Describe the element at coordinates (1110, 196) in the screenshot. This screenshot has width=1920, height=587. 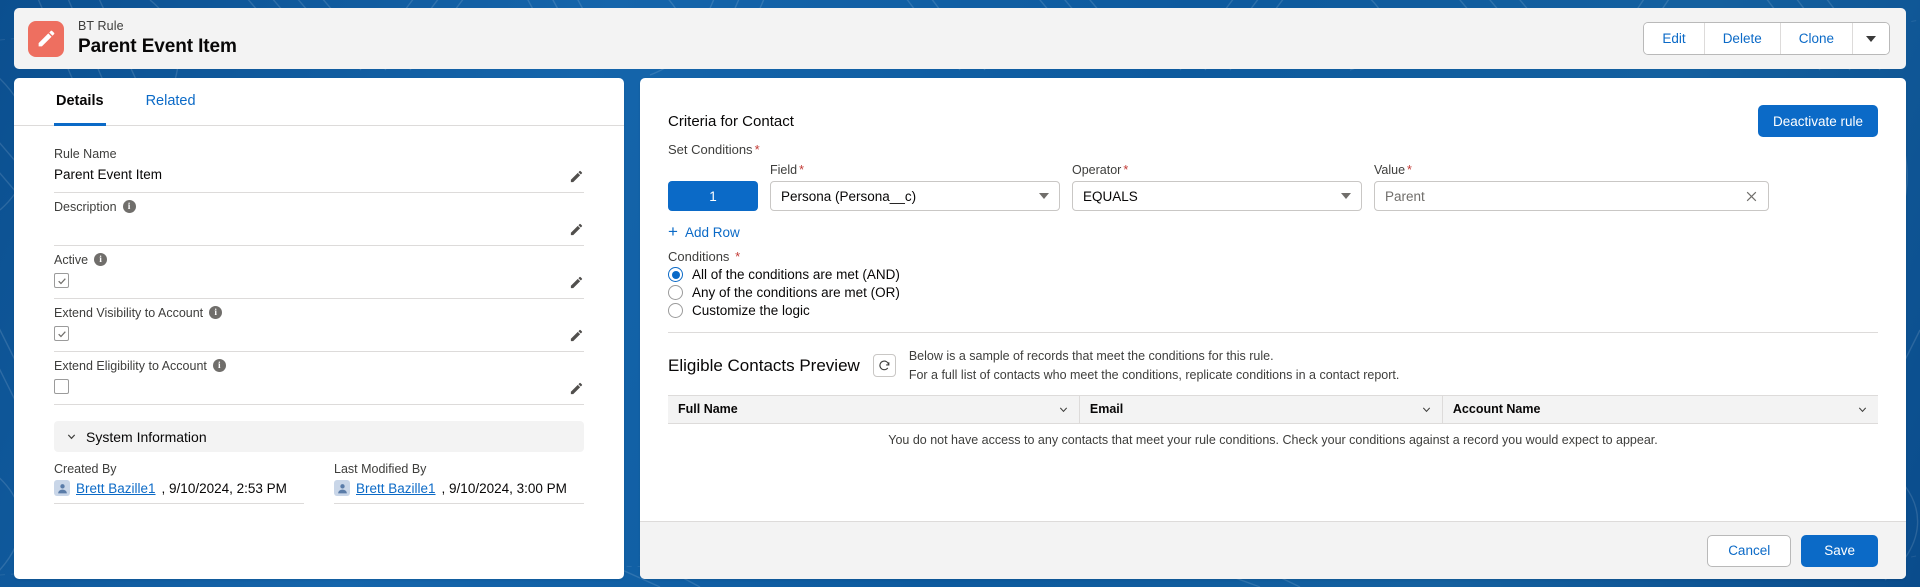
I see `operator-select-value: EQUALS` at that location.